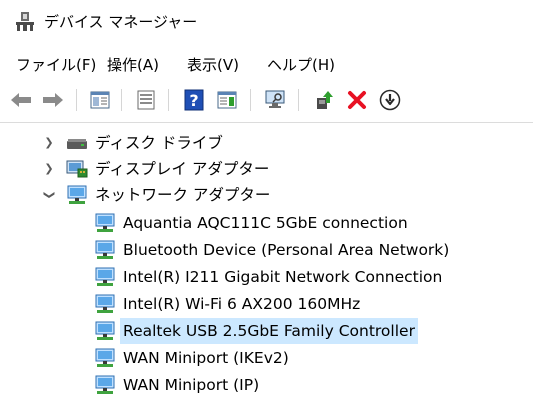 The height and width of the screenshot is (401, 533). What do you see at coordinates (56, 65) in the screenshot?
I see `menu-file: ファイル(F)` at bounding box center [56, 65].